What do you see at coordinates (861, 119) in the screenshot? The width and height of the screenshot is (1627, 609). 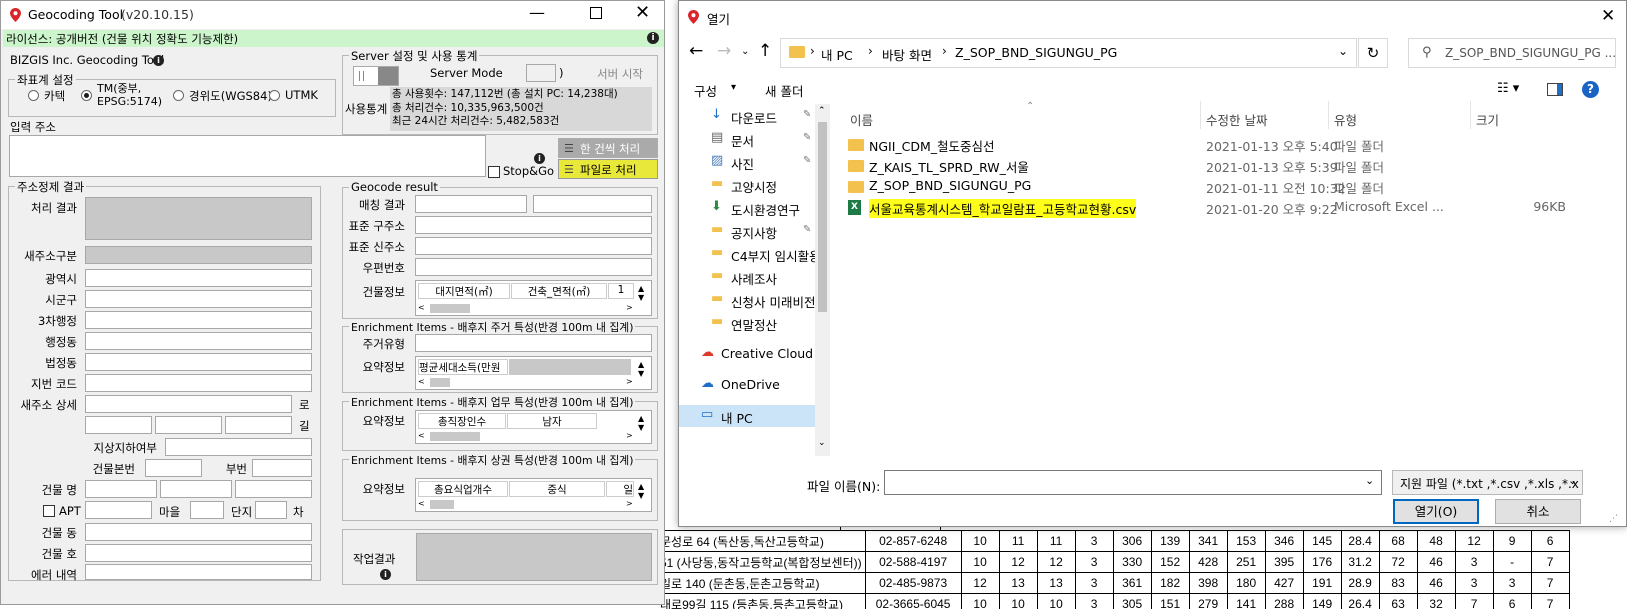 I see `col-name: 이름` at bounding box center [861, 119].